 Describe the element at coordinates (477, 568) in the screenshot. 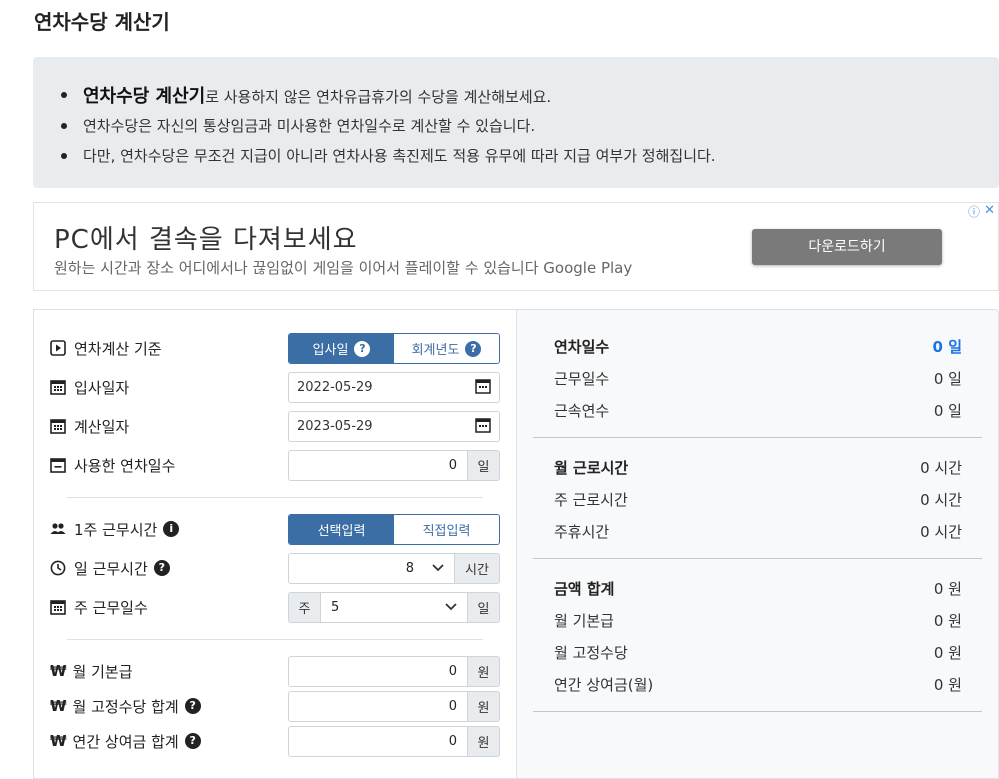

I see `unit-label: 시간` at that location.